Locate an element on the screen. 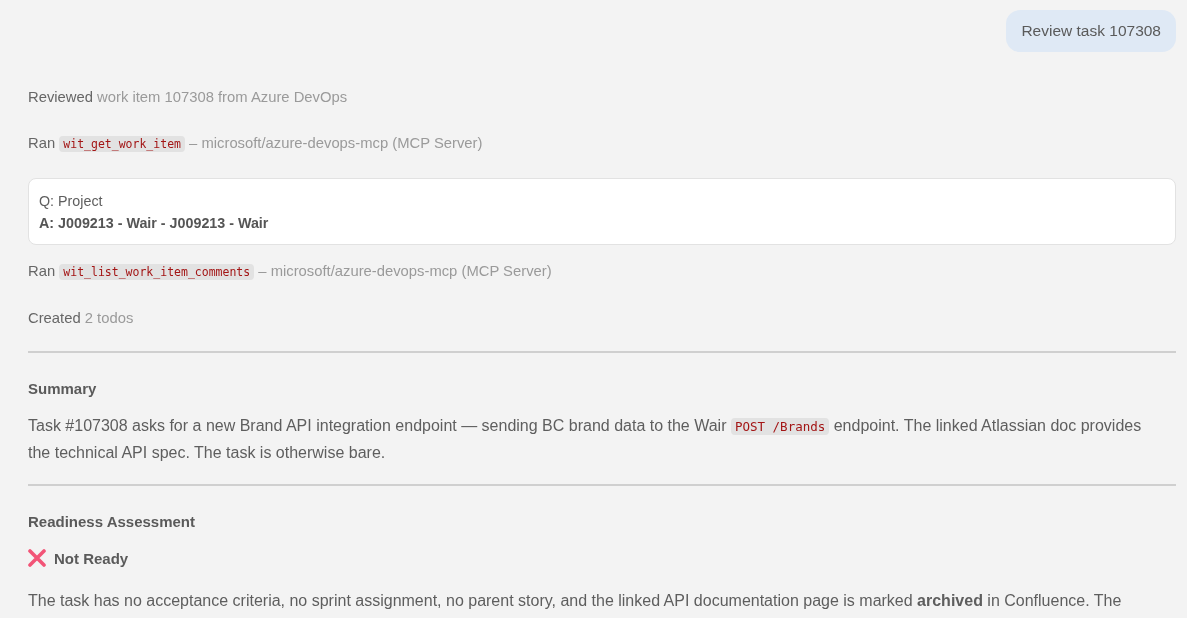  activity-line: Reviewed work item 107308 from Azure DevOps is located at coordinates (188, 97).